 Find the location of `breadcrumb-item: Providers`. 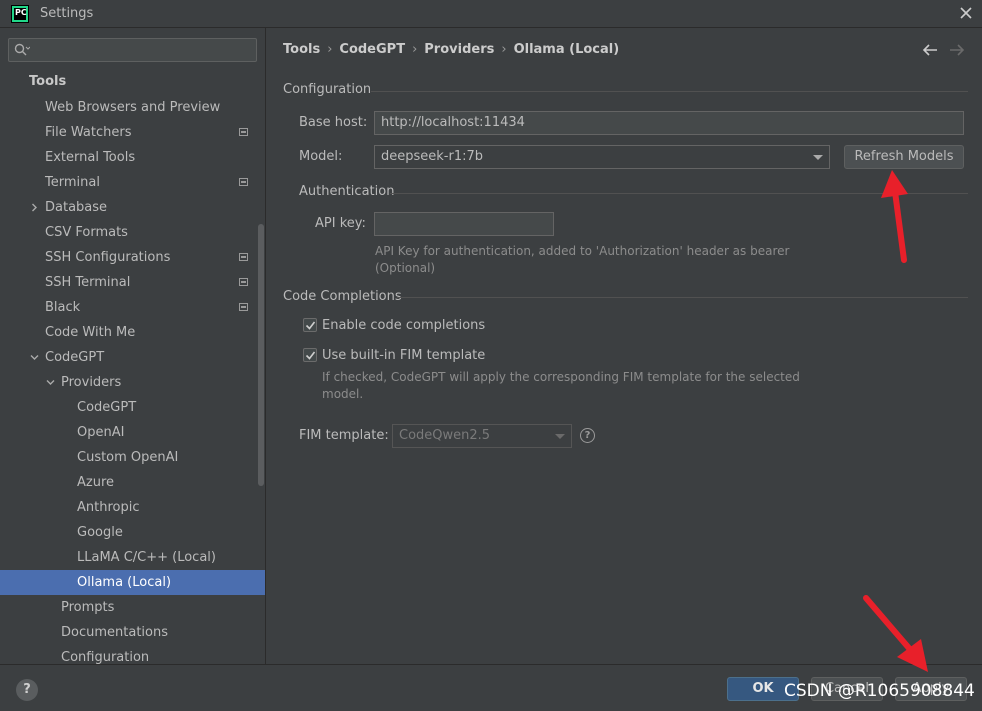

breadcrumb-item: Providers is located at coordinates (459, 49).